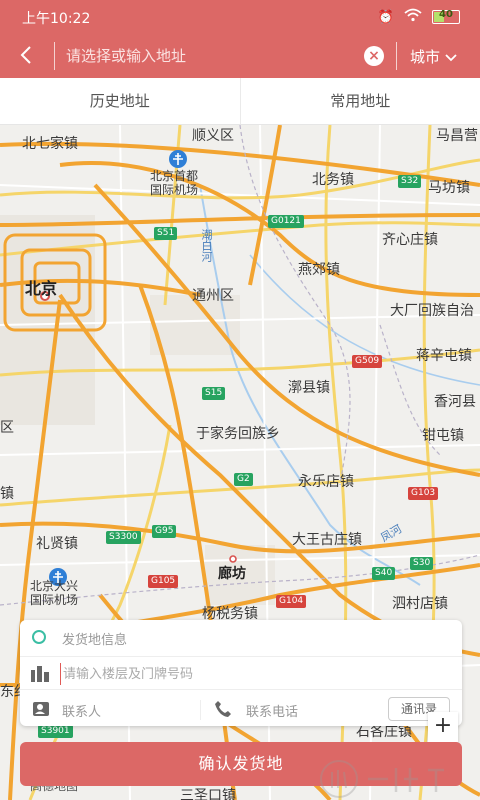 The height and width of the screenshot is (800, 480). Describe the element at coordinates (382, 779) in the screenshot. I see `watermark-logo` at that location.